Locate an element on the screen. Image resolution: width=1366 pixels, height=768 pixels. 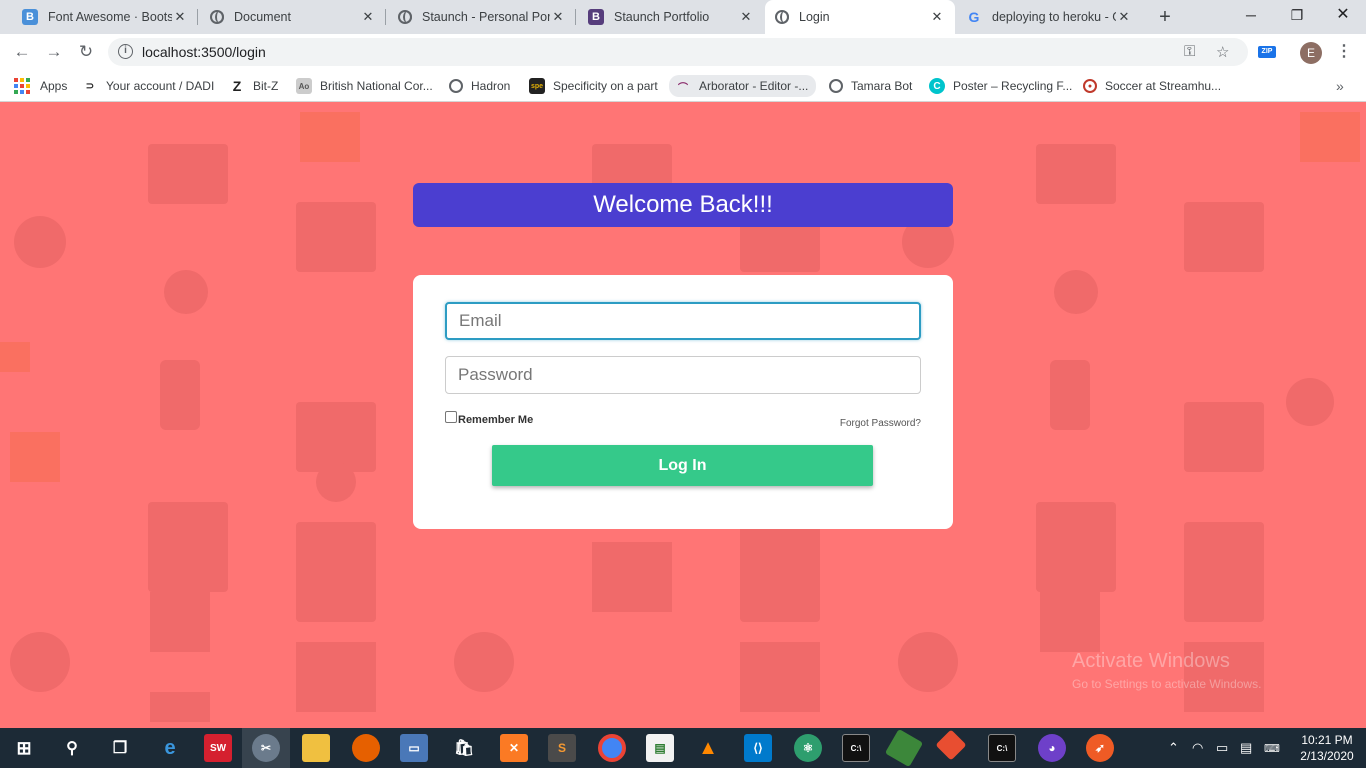
back-button: ← is located at coordinates (22, 52).